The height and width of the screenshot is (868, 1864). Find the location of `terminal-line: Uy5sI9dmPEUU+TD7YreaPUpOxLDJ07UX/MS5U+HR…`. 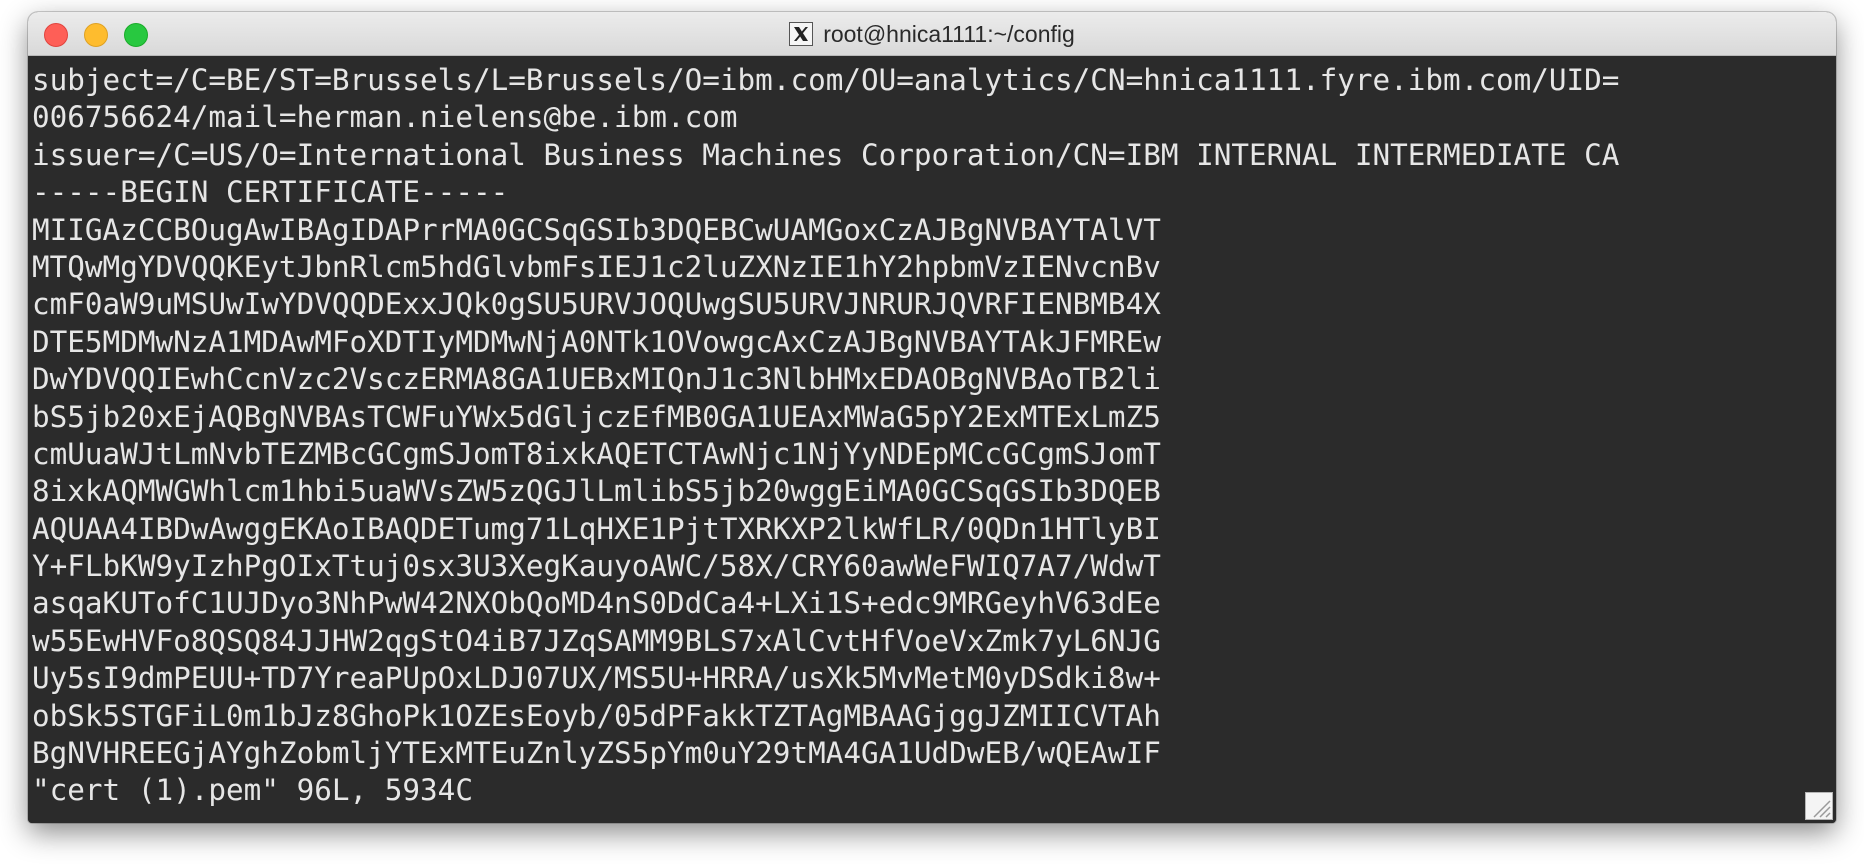

terminal-line: Uy5sI9dmPEUU+TD7YreaPUpOxLDJ07UX/MS5U+HR… is located at coordinates (596, 678).